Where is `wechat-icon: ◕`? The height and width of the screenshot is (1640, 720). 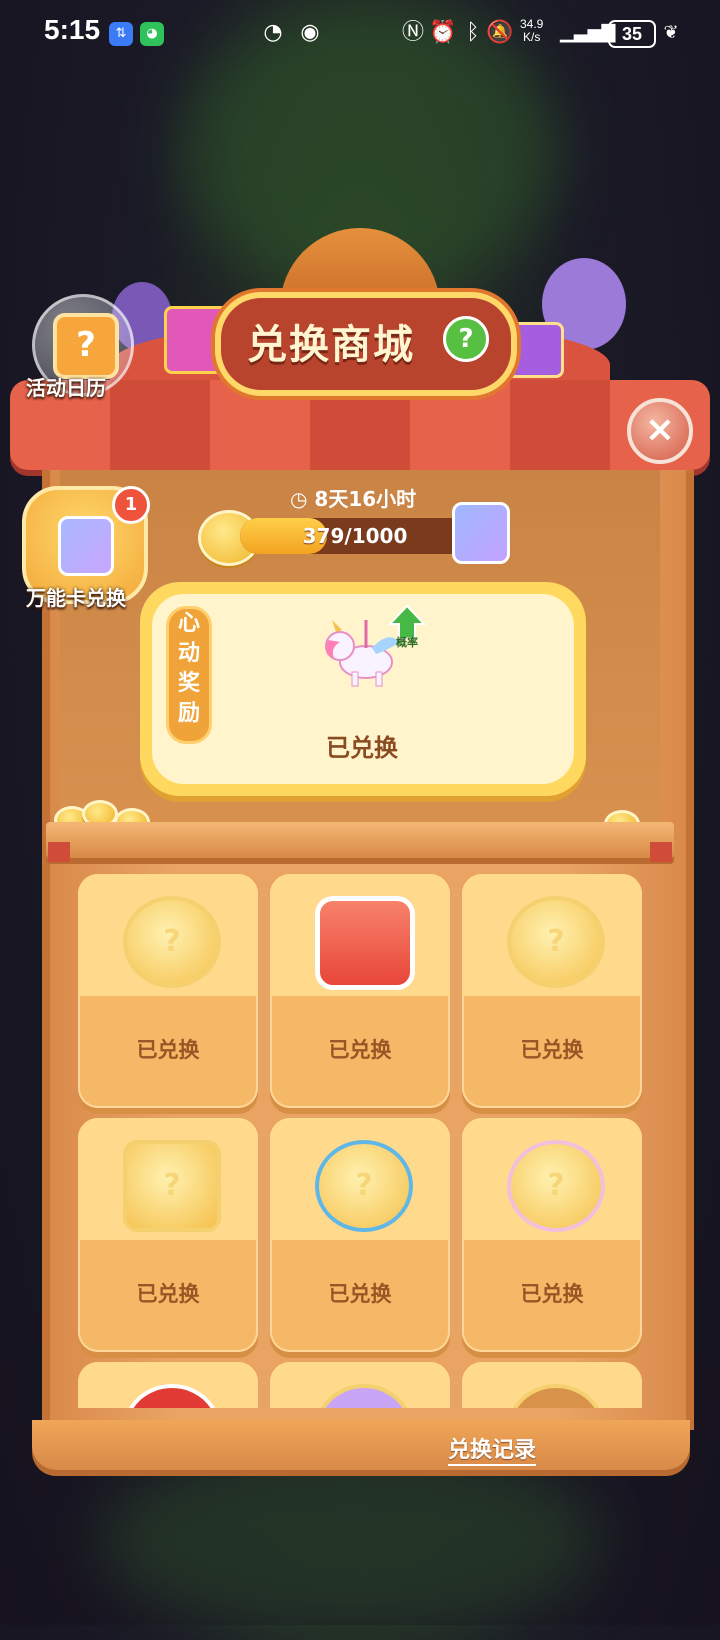
wechat-icon: ◕ is located at coordinates (152, 34).